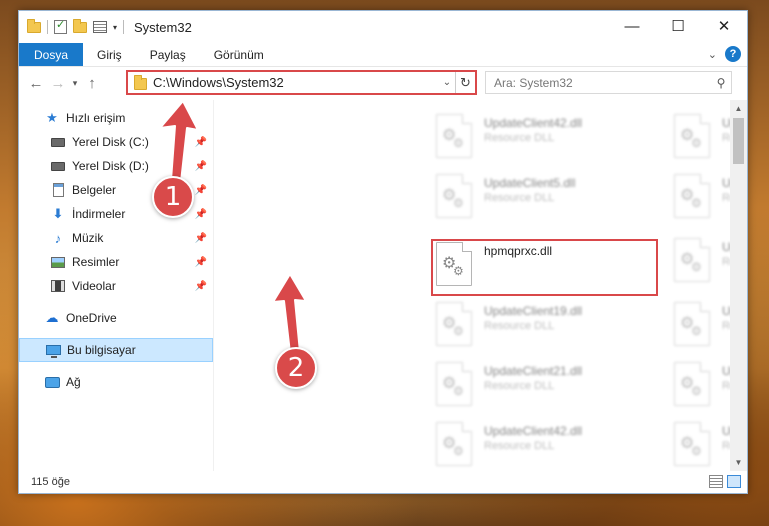  What do you see at coordinates (116, 382) in the screenshot?
I see `sidebar-item-network: Ağ` at bounding box center [116, 382].